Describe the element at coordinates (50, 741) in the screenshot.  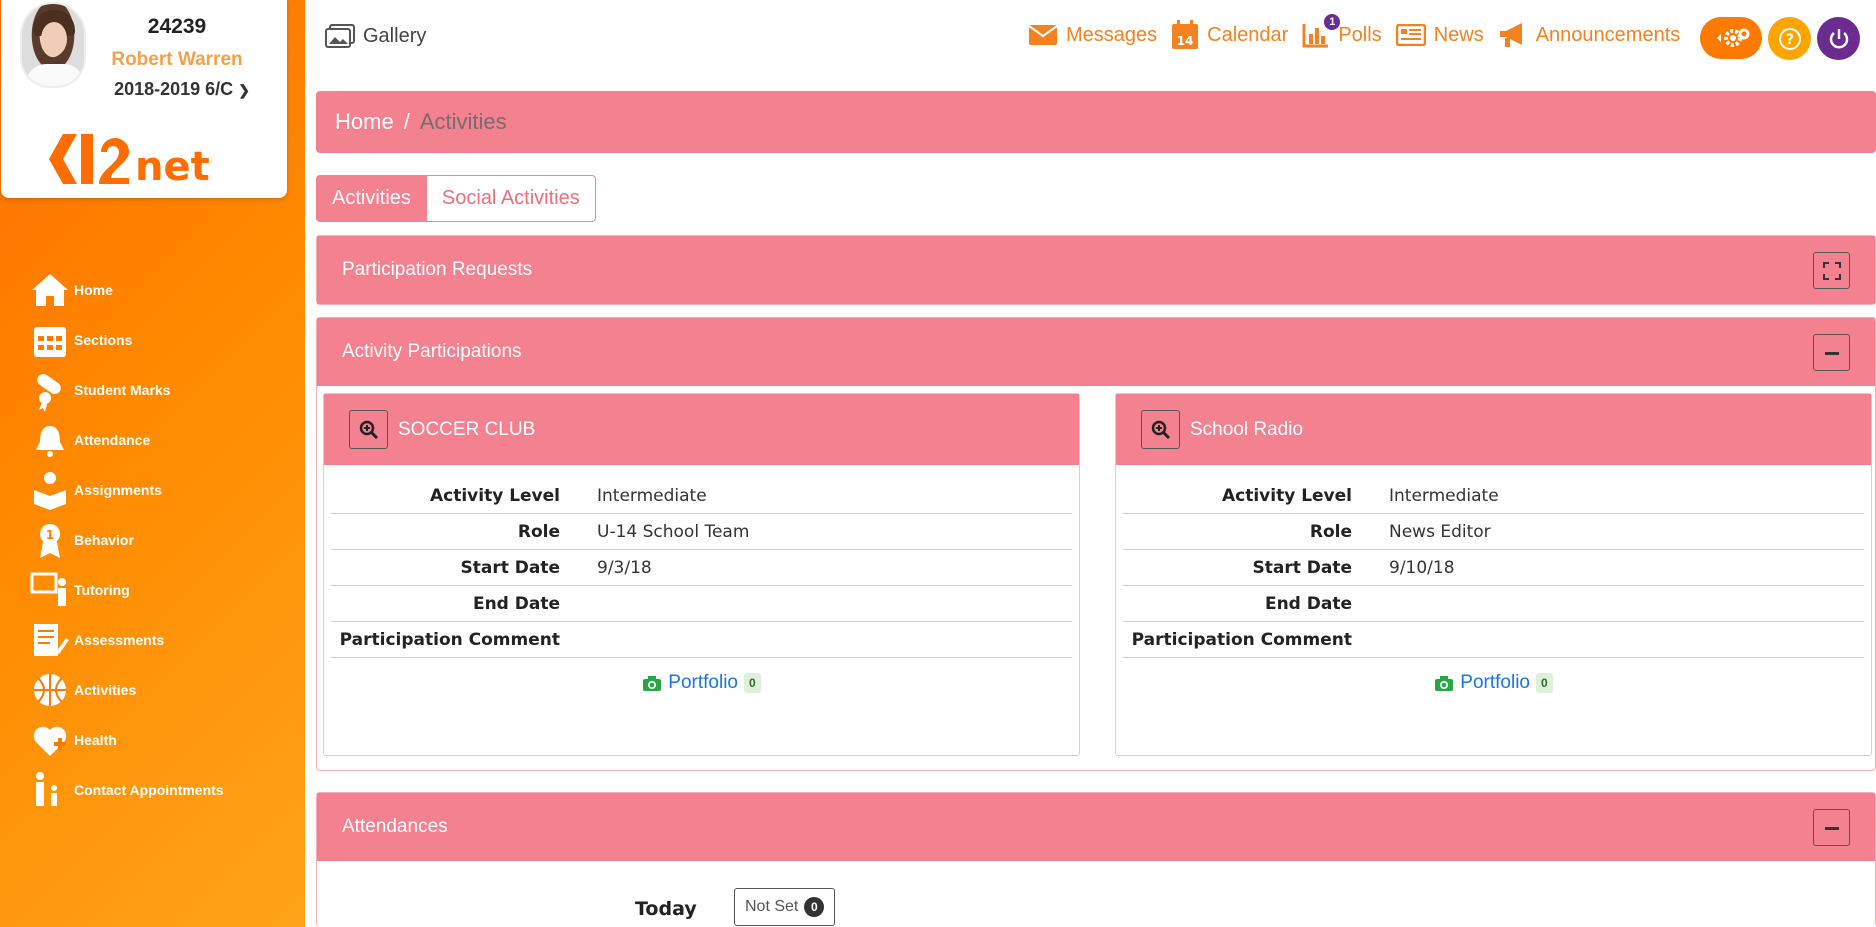
I see `heart-plus-icon` at that location.